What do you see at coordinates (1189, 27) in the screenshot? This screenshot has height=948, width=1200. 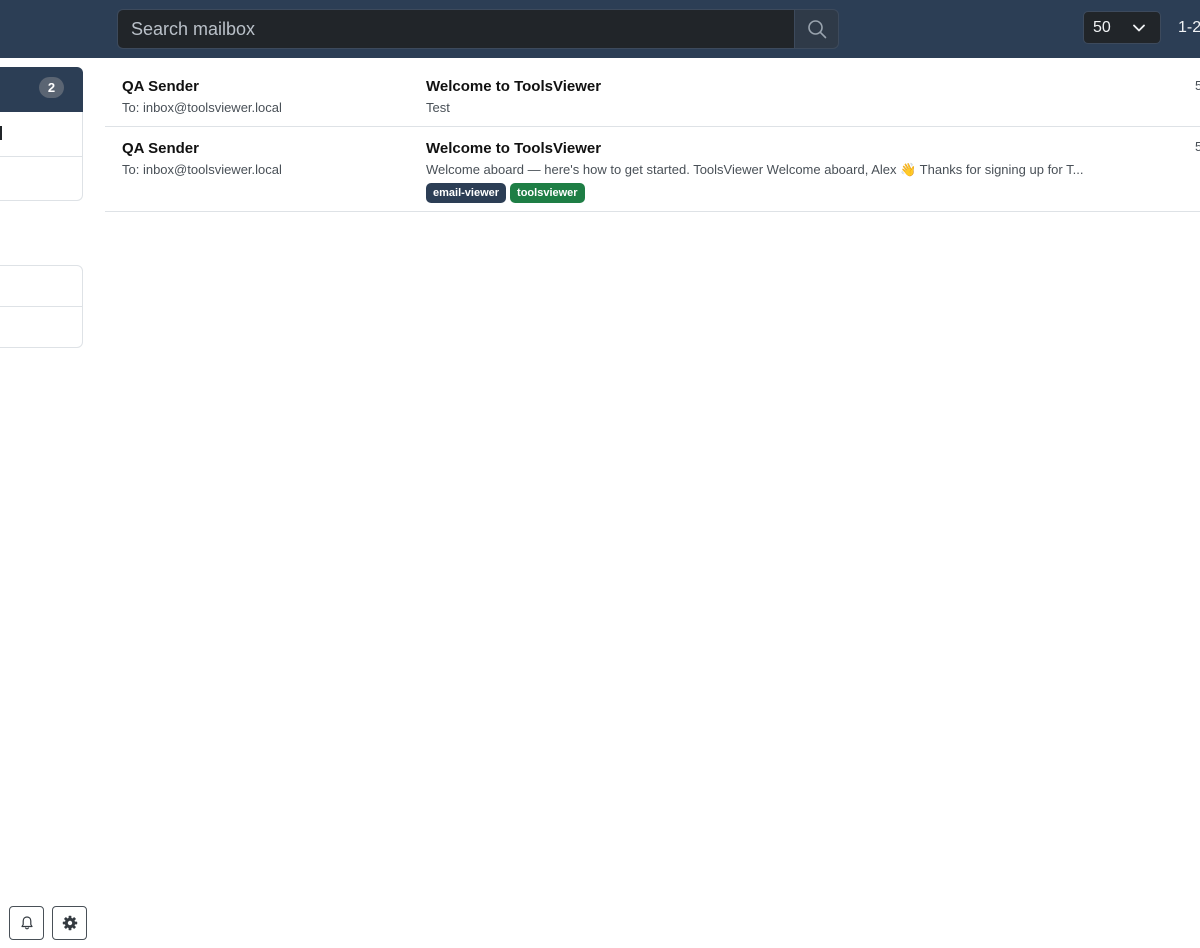 I see `pagination-range: 1-2` at bounding box center [1189, 27].